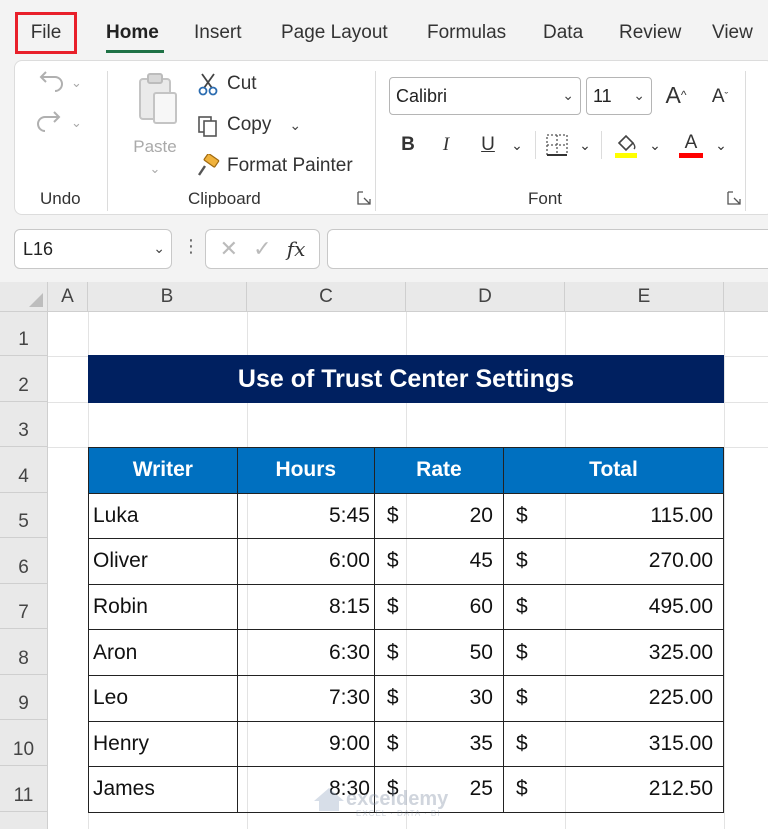 The image size is (768, 829). What do you see at coordinates (326, 297) in the screenshot?
I see `column-header-c: C` at bounding box center [326, 297].